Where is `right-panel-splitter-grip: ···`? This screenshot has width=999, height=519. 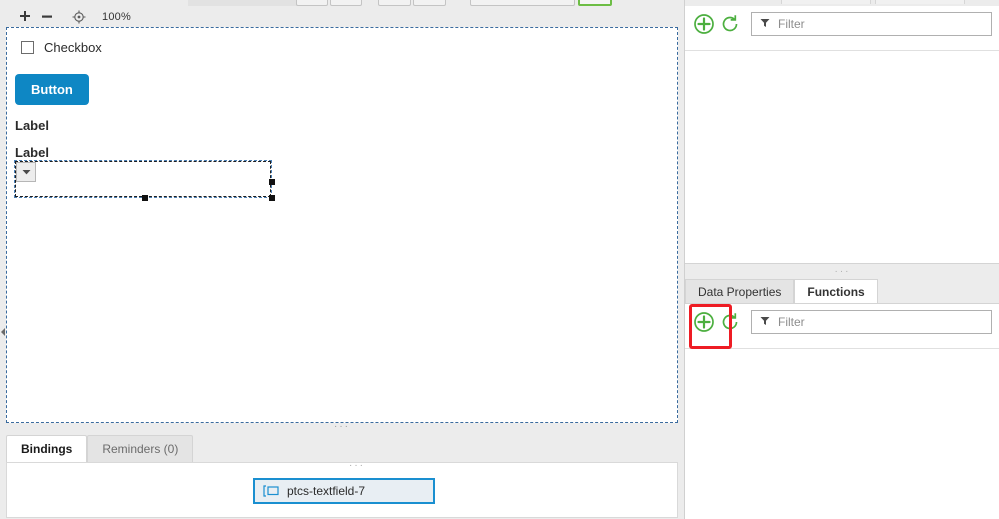
right-panel-splitter-grip: ··· is located at coordinates (843, 271).